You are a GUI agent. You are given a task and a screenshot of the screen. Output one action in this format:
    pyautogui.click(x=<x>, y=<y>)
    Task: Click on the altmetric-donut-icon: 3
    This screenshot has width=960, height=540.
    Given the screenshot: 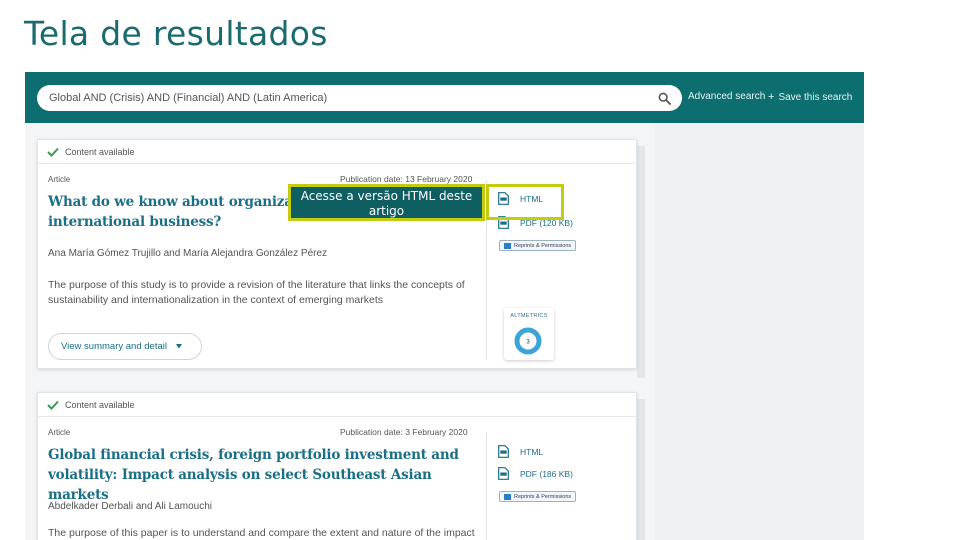 What is the action you would take?
    pyautogui.click(x=528, y=341)
    